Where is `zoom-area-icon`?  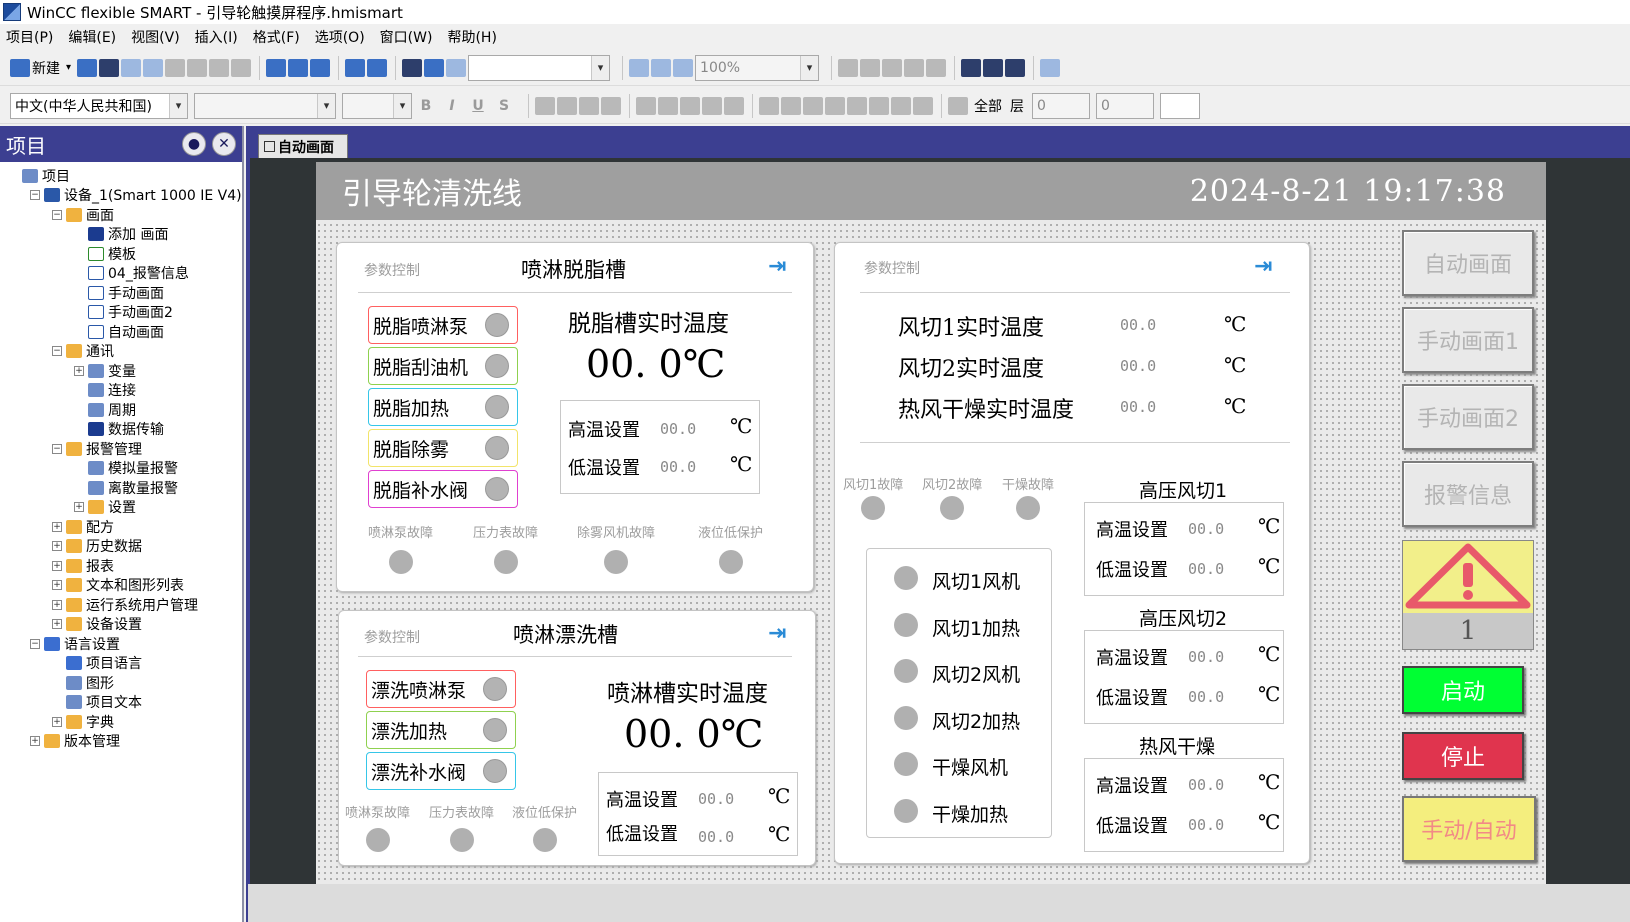 zoom-area-icon is located at coordinates (639, 67).